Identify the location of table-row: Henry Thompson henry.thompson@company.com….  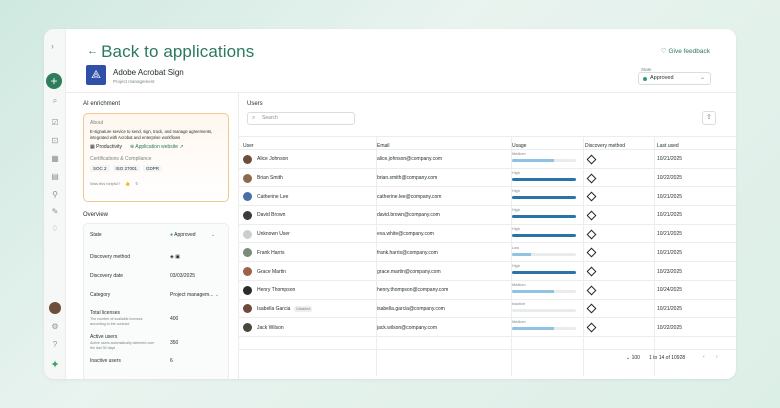
(487, 290).